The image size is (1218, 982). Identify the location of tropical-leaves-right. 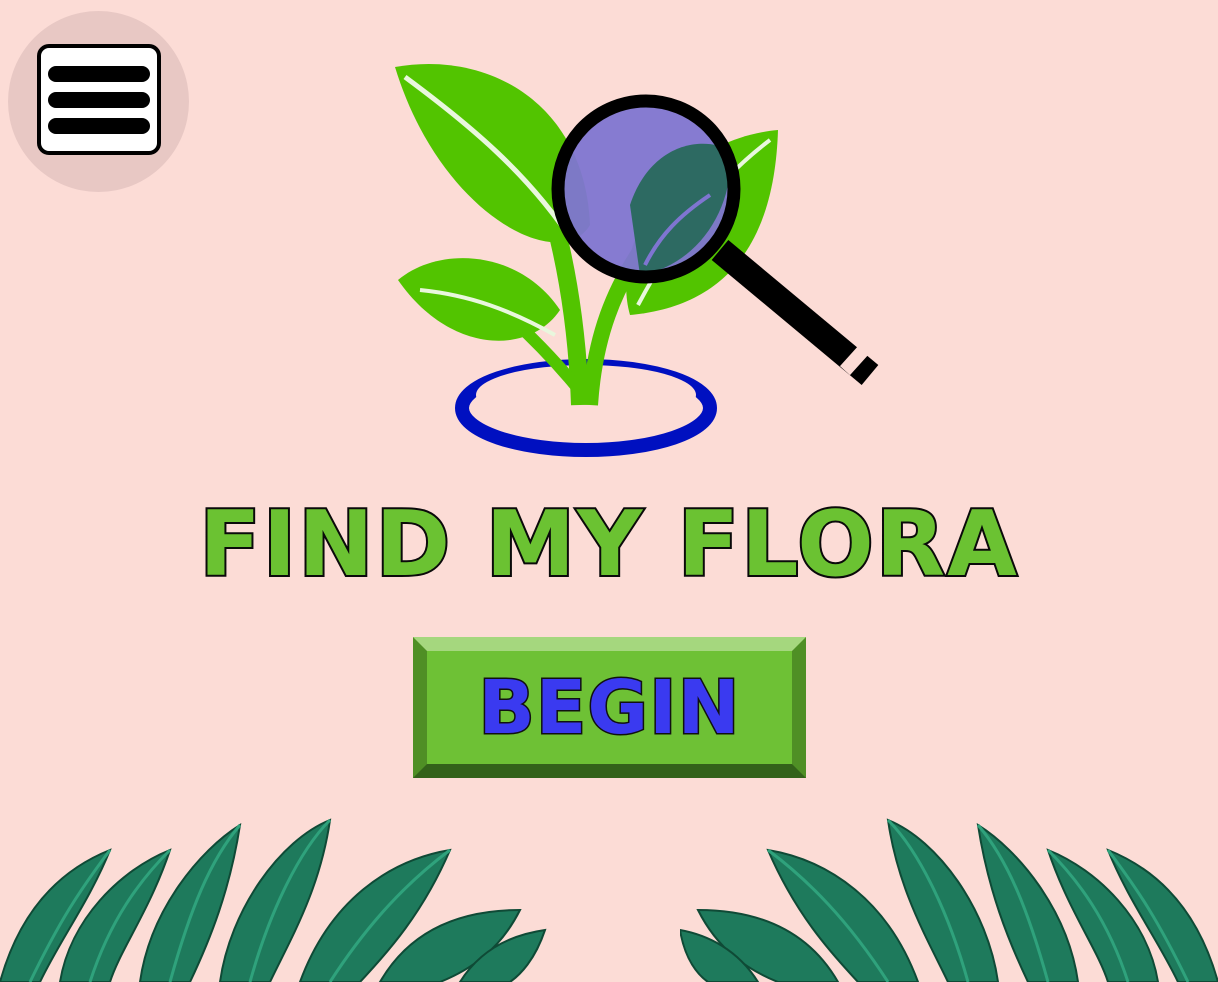
(949, 900).